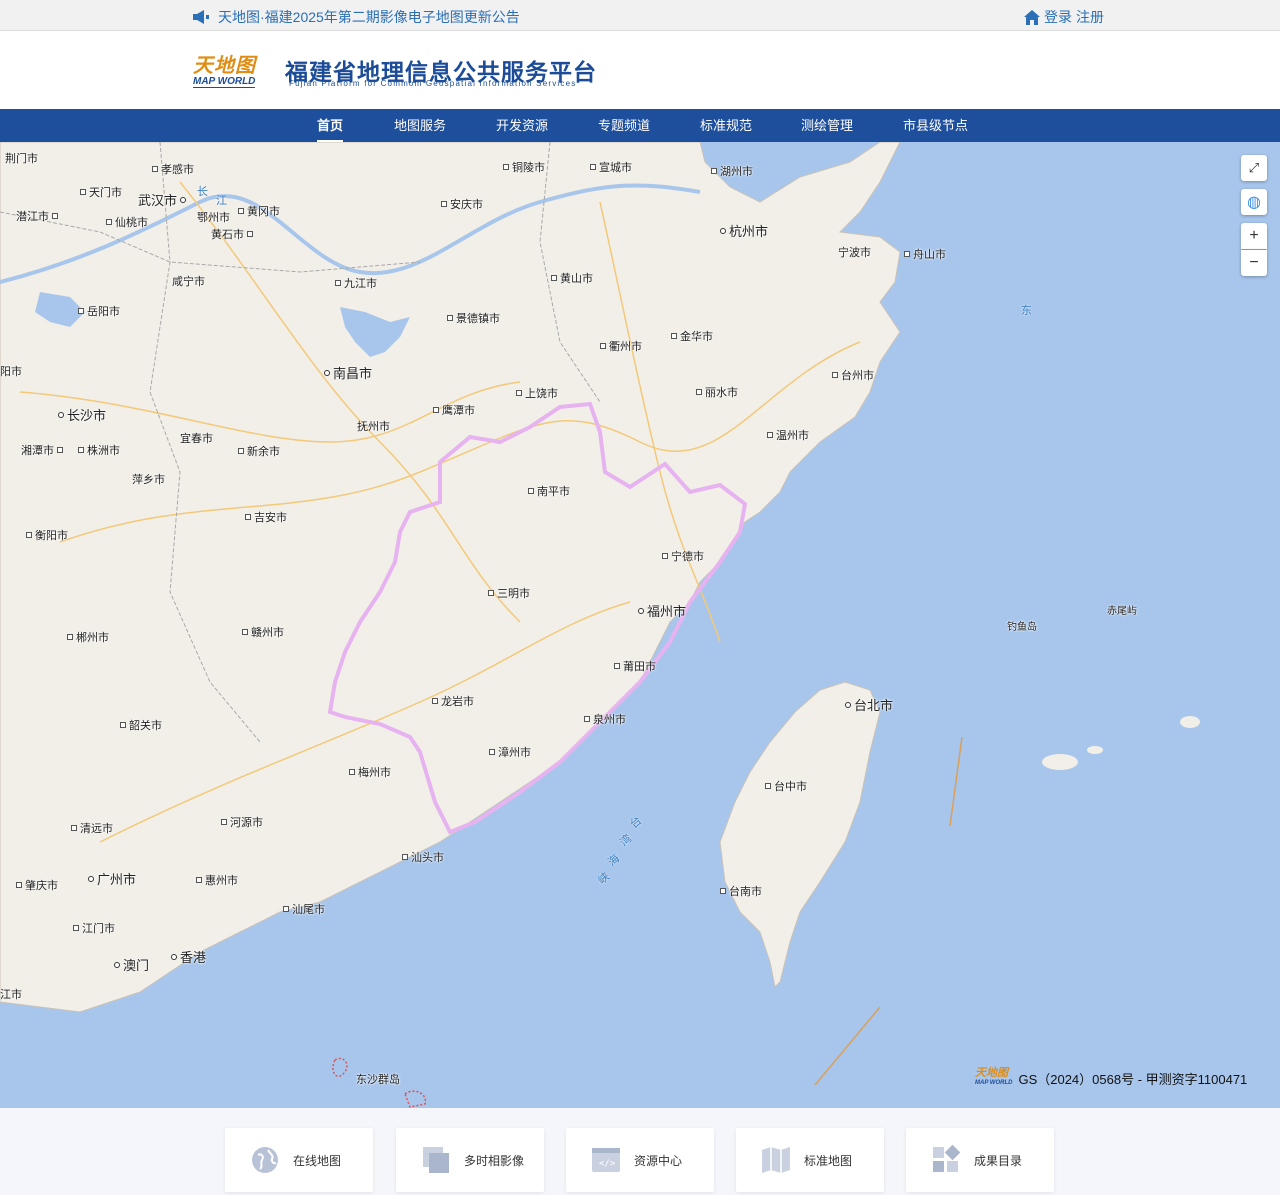  What do you see at coordinates (1058, 17) in the screenshot?
I see `login-link: 登录` at bounding box center [1058, 17].